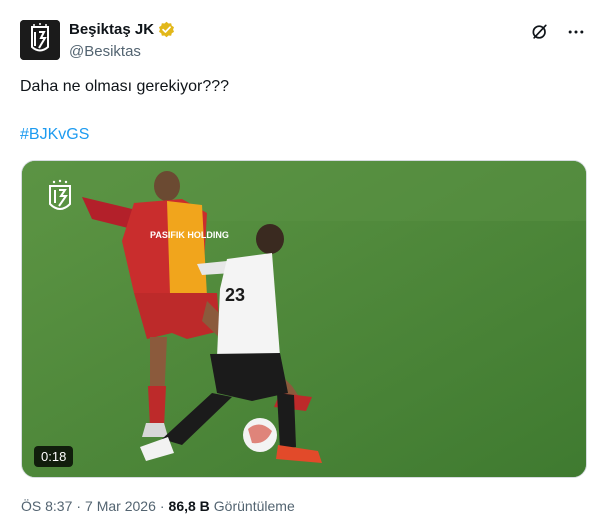  Describe the element at coordinates (46, 506) in the screenshot. I see `tweet-time: ÖS 8:37` at that location.